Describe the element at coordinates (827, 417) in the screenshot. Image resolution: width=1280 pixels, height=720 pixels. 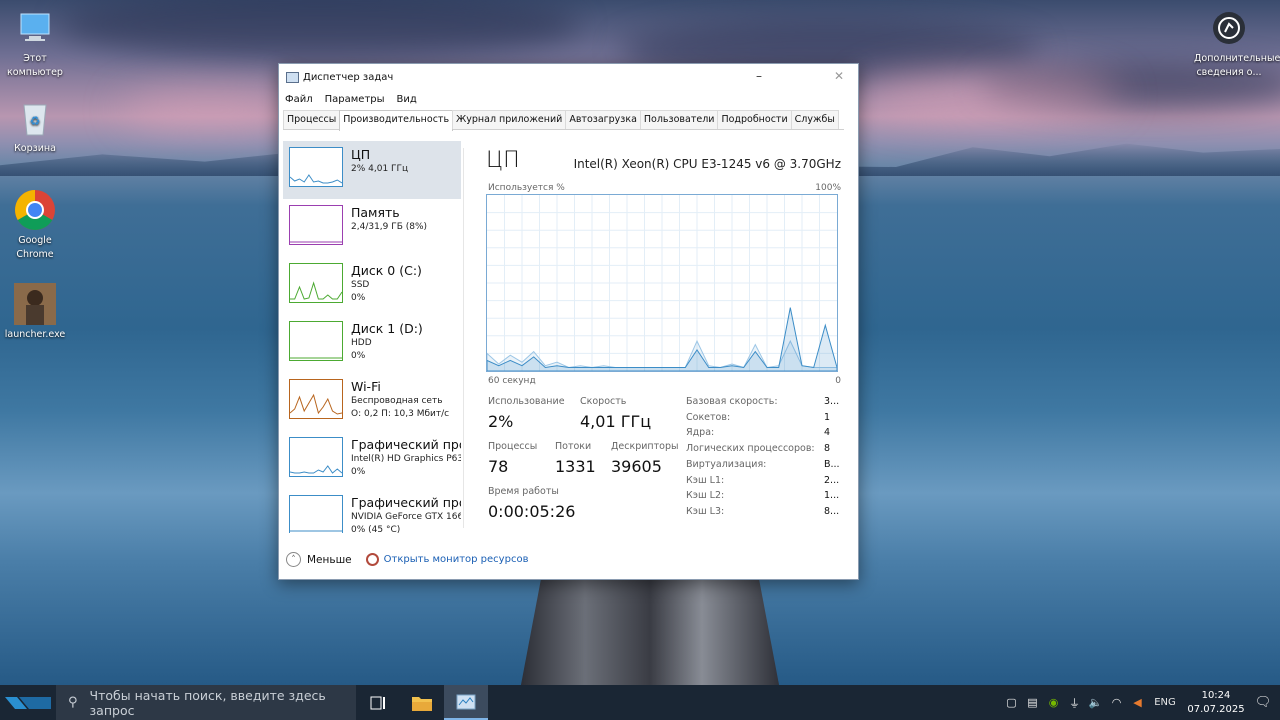
I see `spec-value: 1` at that location.